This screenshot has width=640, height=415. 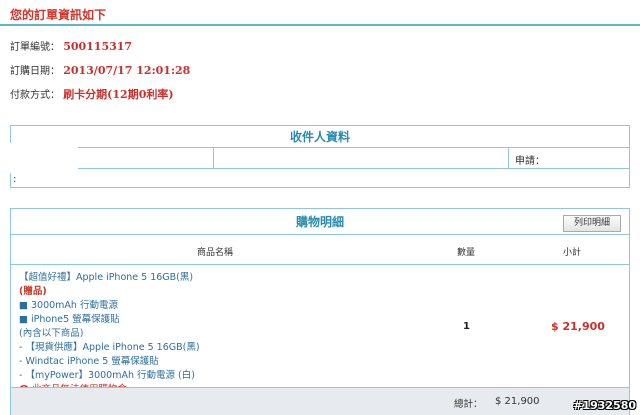 I want to click on order-number-row: 訂單編號： 500115317, so click(x=71, y=45).